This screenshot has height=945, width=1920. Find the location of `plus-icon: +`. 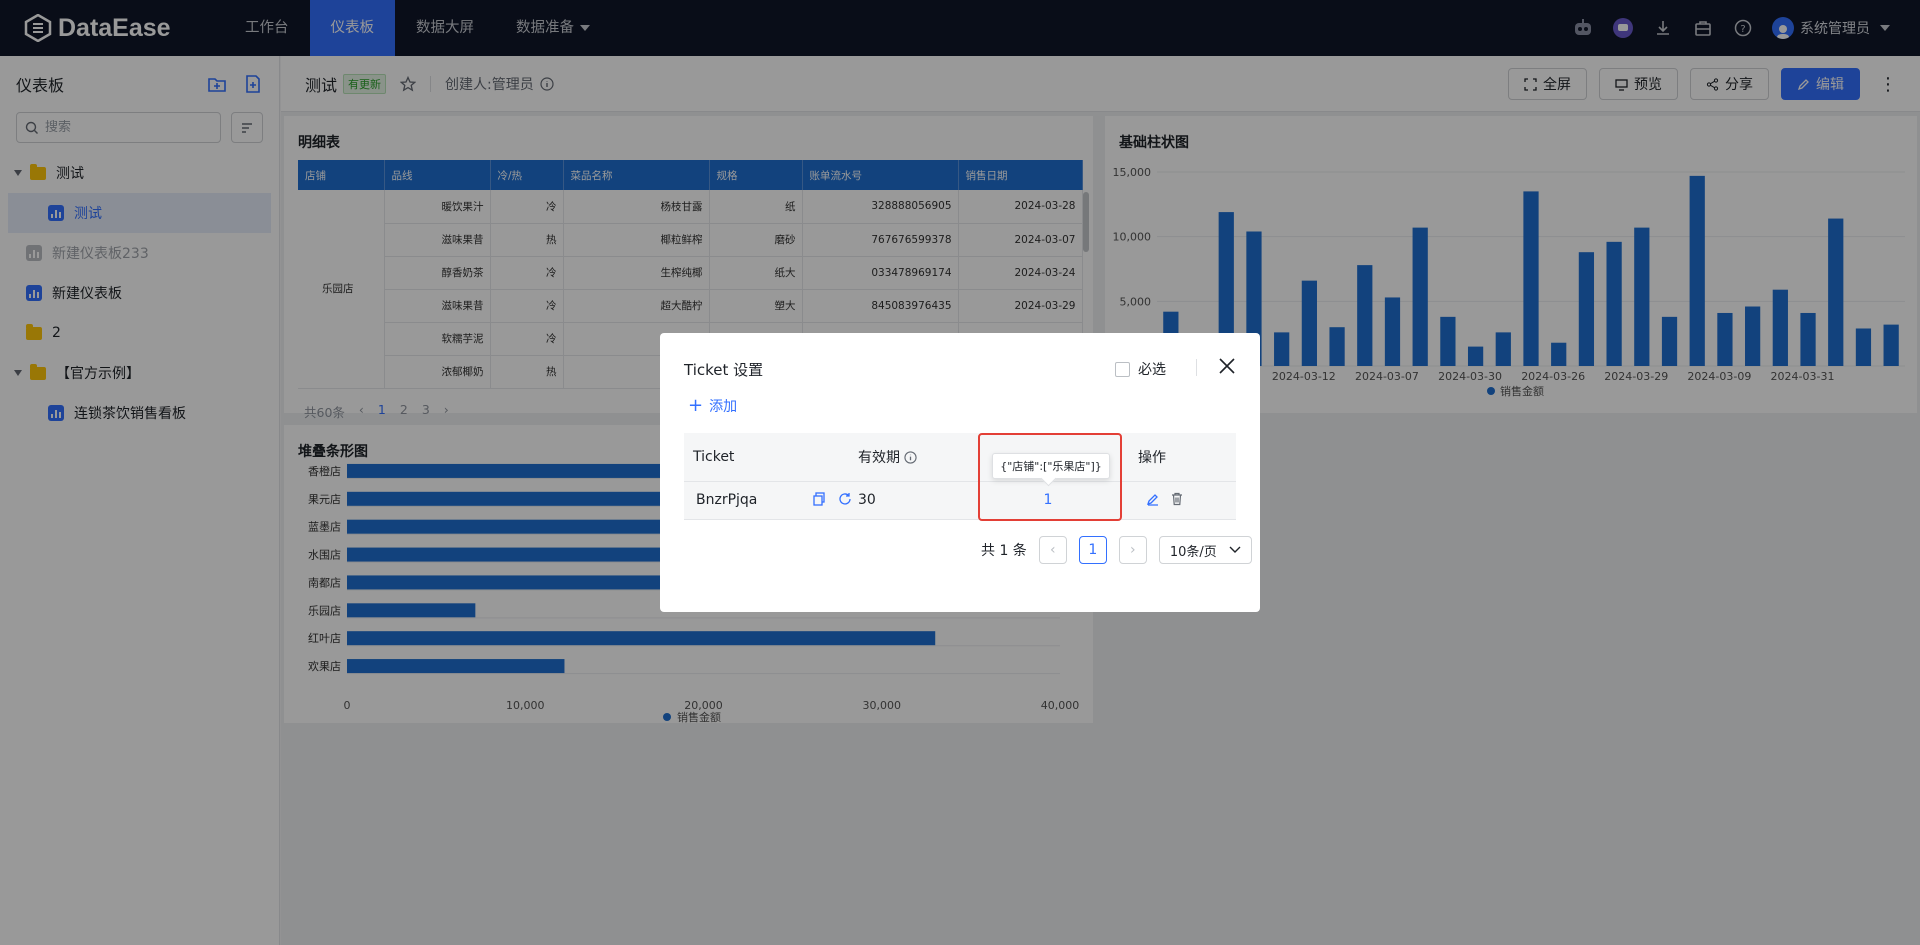

plus-icon: + is located at coordinates (696, 405).